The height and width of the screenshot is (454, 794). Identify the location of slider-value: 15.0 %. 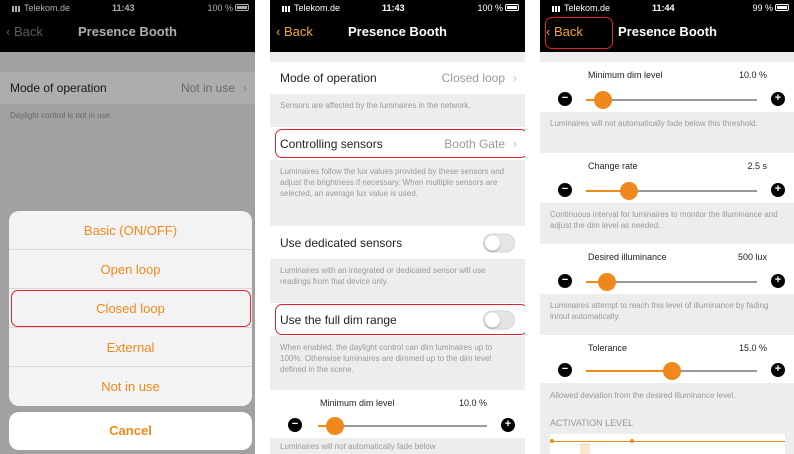
(752, 348).